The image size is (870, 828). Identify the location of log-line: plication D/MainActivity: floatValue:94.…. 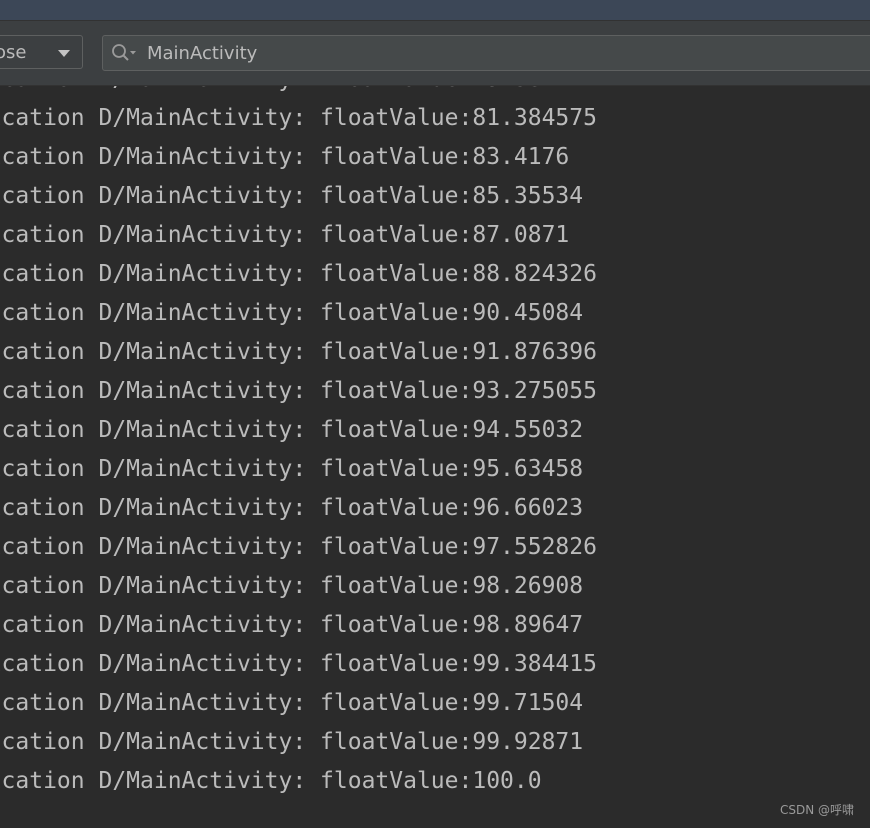
(298, 430).